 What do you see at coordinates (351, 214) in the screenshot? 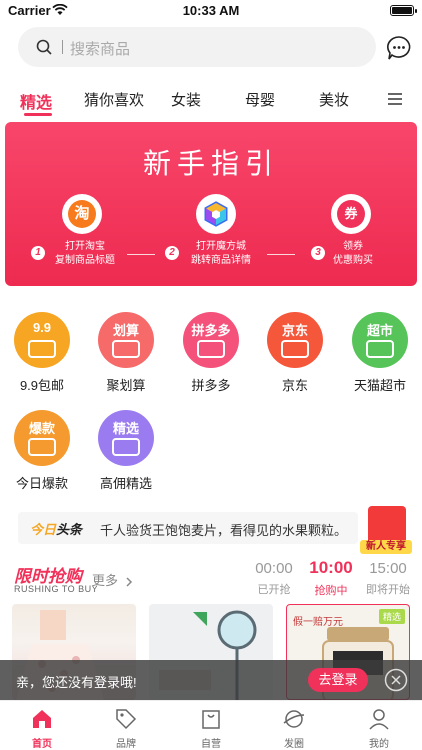
I see `coupon-icon: 券` at bounding box center [351, 214].